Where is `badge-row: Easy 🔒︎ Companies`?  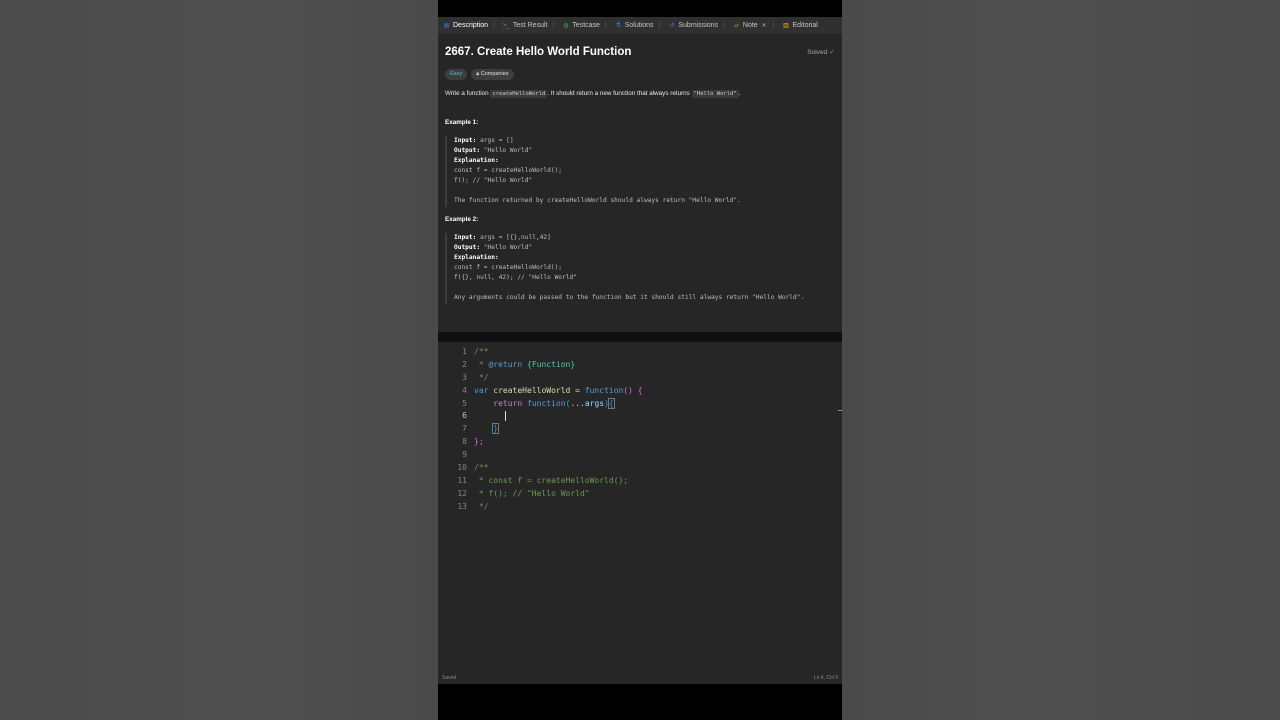
badge-row: Easy 🔒︎ Companies is located at coordinates (479, 74).